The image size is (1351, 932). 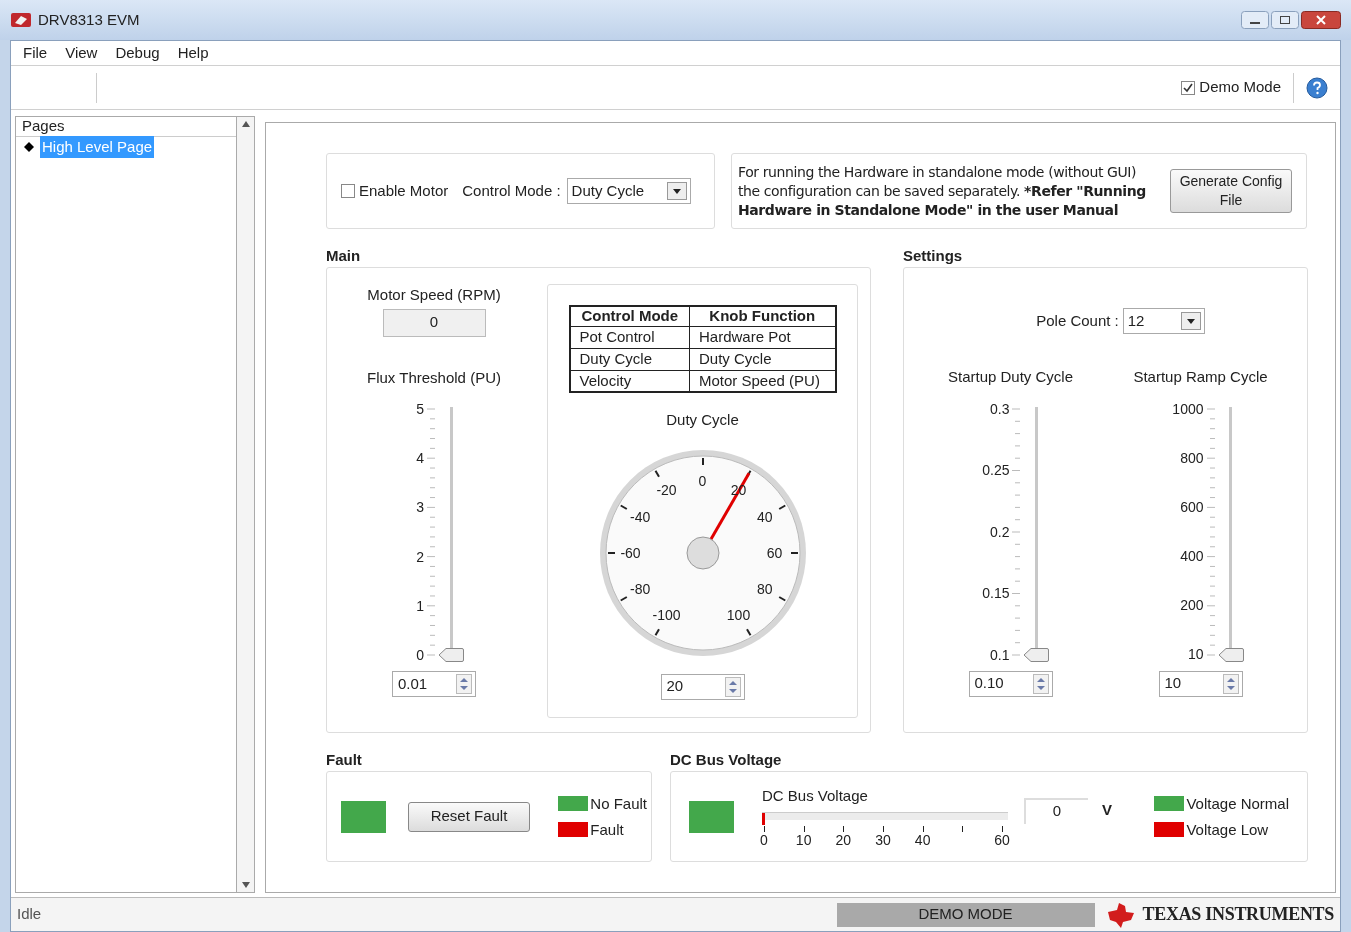 What do you see at coordinates (1192, 556) in the screenshot?
I see `tick-label: 400` at bounding box center [1192, 556].